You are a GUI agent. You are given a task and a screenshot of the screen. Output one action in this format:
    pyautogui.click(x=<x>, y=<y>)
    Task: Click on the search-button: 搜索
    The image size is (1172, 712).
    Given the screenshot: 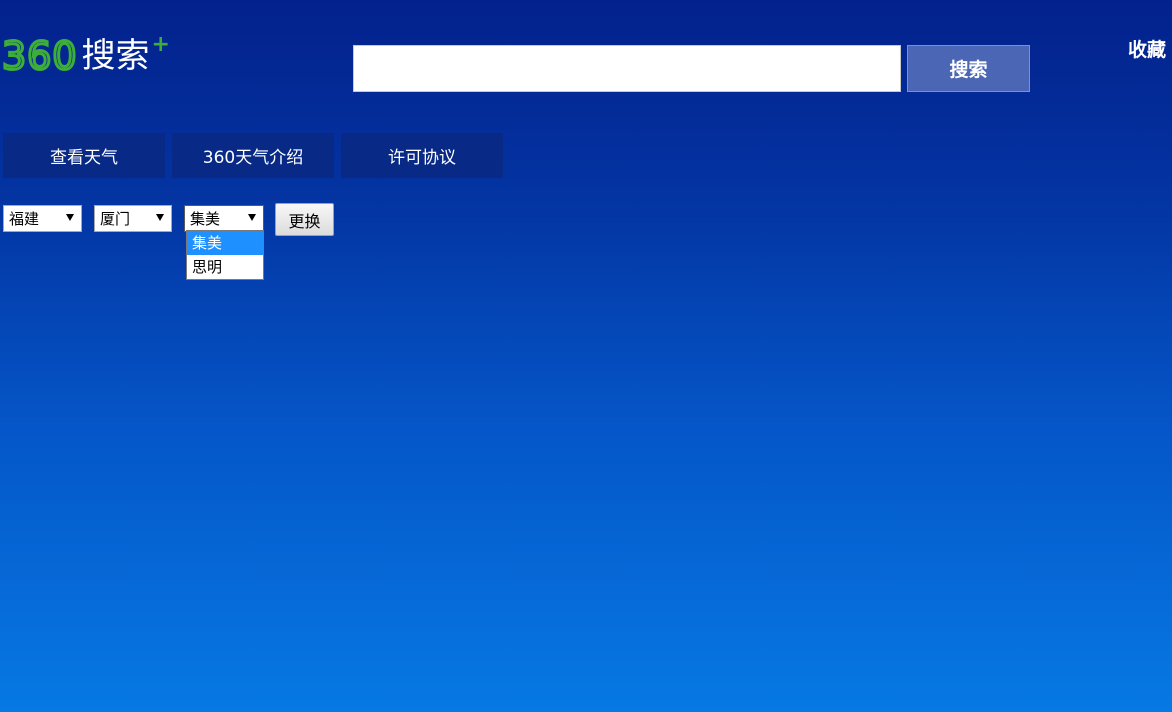 What is the action you would take?
    pyautogui.click(x=968, y=68)
    